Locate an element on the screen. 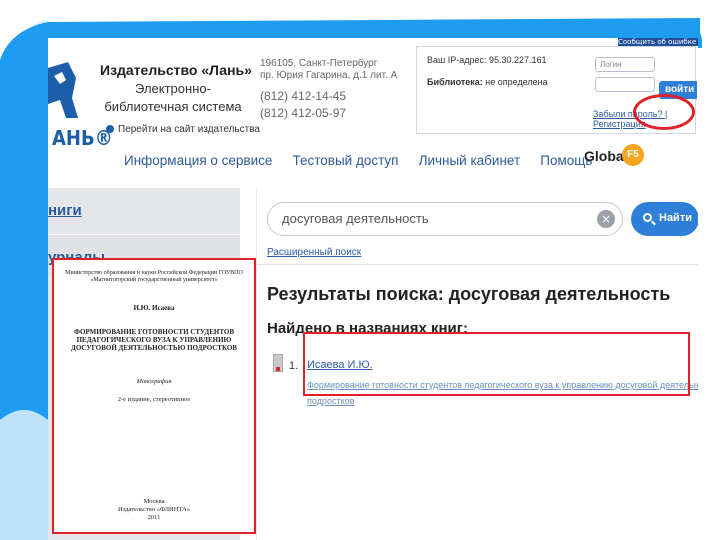  result-number: 1. is located at coordinates (294, 366).